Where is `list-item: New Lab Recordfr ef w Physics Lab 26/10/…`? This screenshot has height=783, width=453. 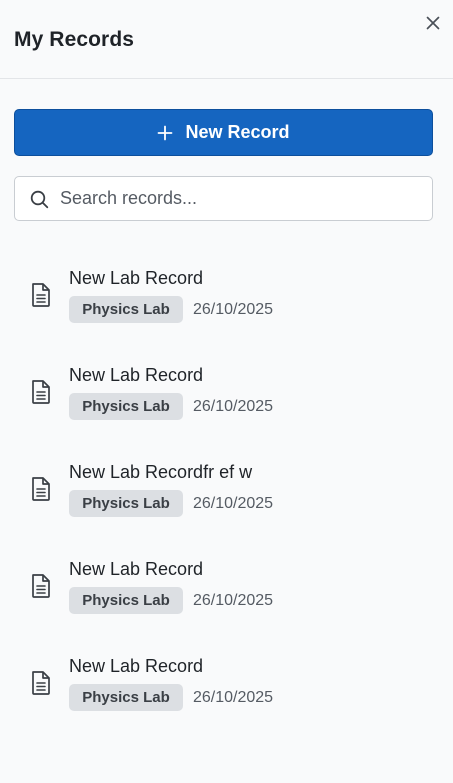 list-item: New Lab Recordfr ef w Physics Lab 26/10/… is located at coordinates (226, 482).